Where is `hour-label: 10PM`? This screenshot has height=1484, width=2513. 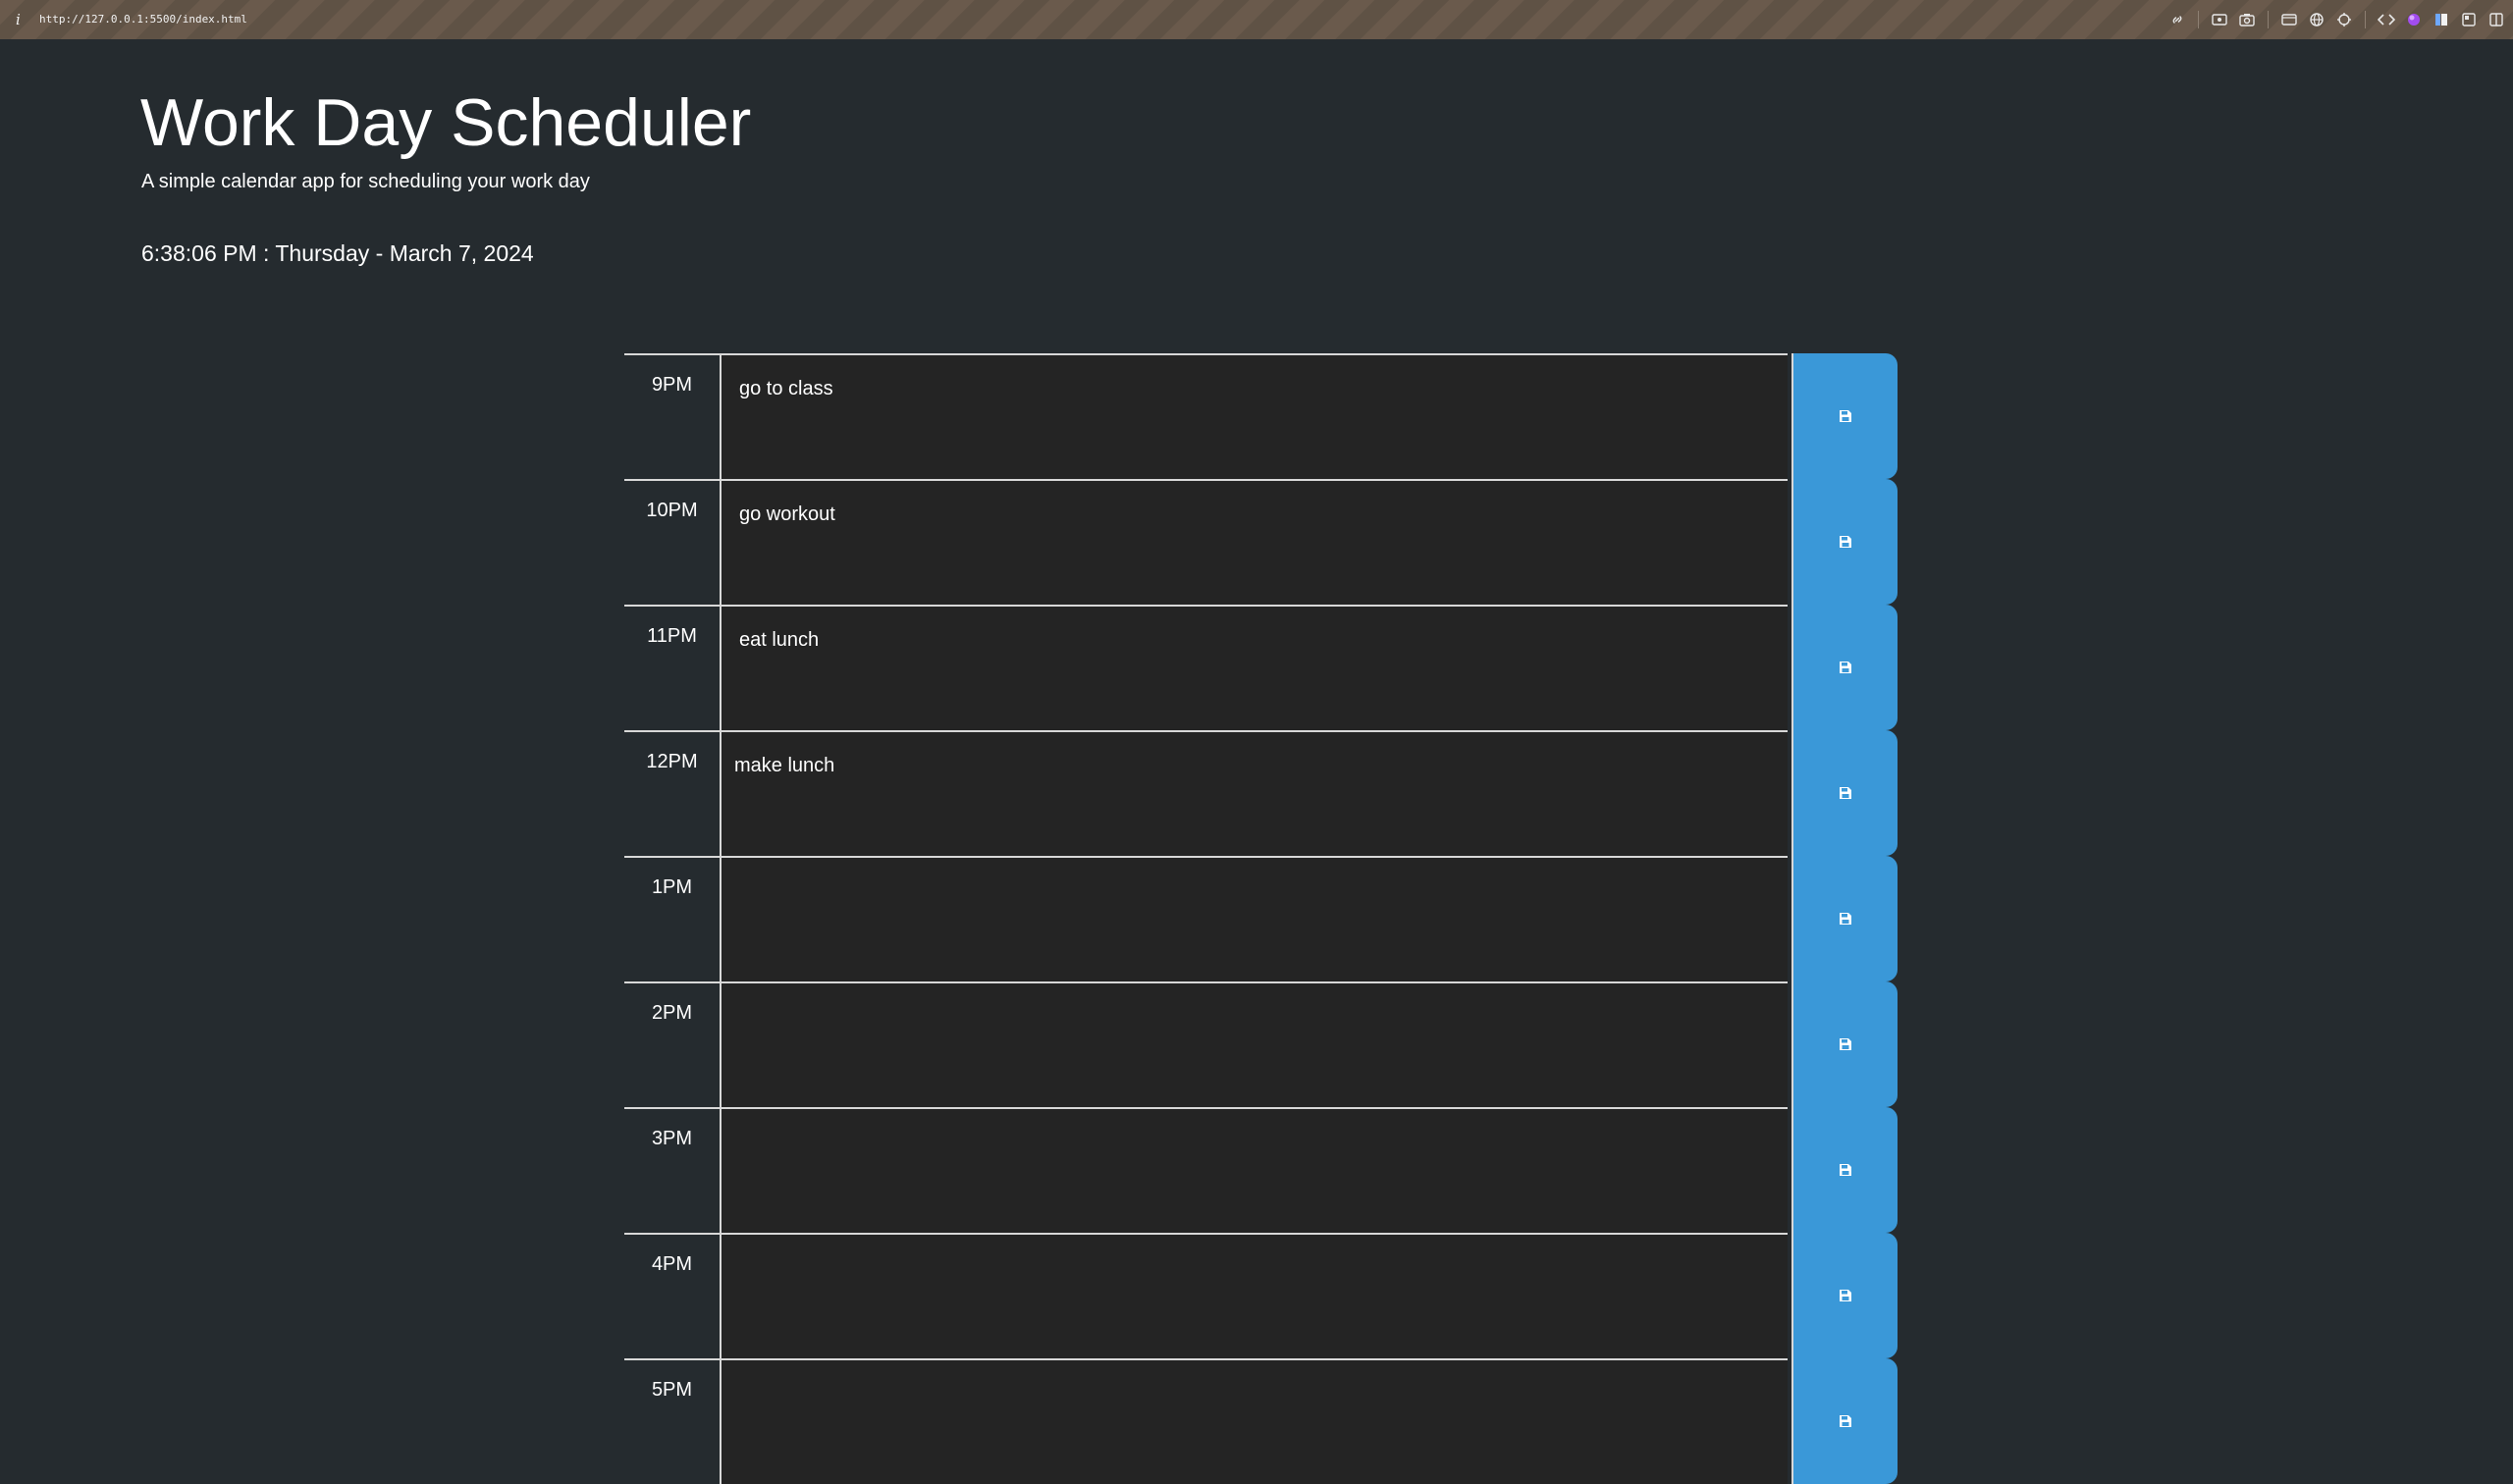
hour-label: 10PM is located at coordinates (672, 542).